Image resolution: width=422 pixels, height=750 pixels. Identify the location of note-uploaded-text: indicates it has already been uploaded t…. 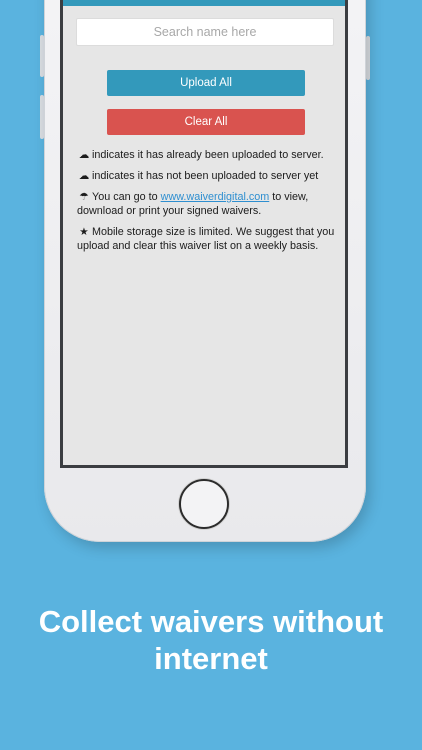
(208, 155).